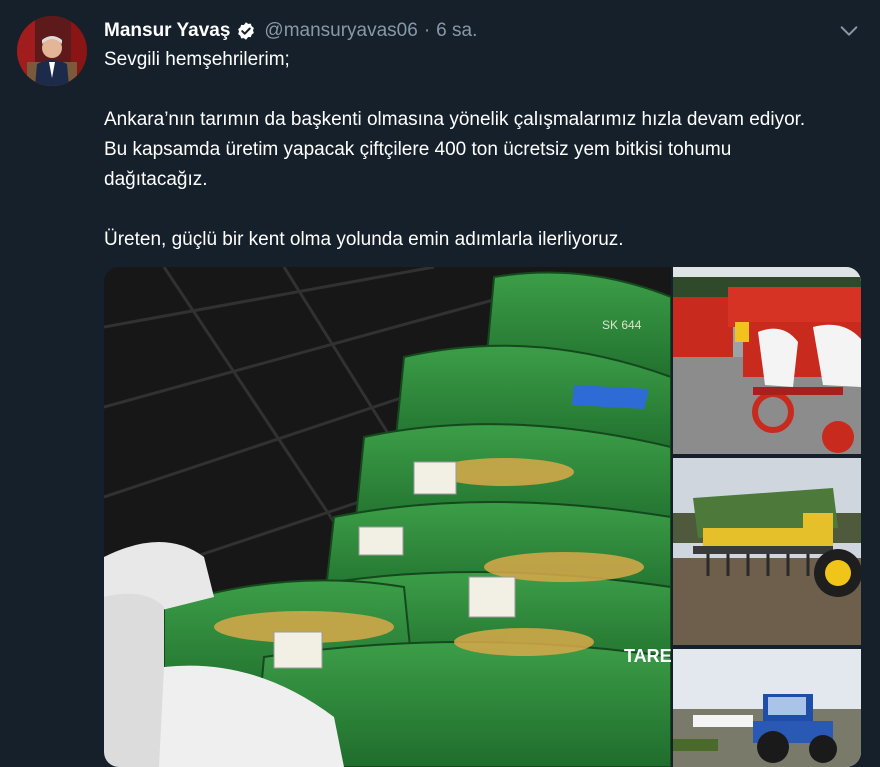 The image size is (880, 767). Describe the element at coordinates (647, 656) in the screenshot. I see `bag-brand-text: TAREY` at that location.